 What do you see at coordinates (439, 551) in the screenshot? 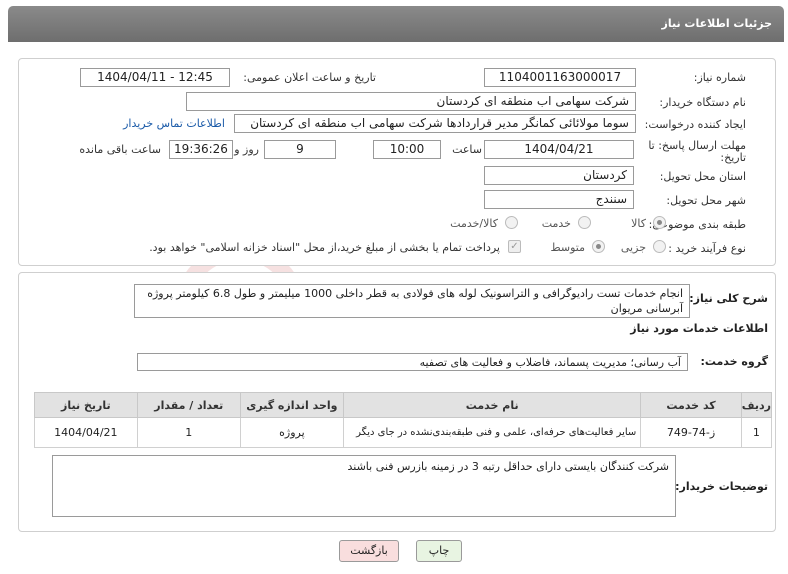
I see `print-button: چاپ` at bounding box center [439, 551].